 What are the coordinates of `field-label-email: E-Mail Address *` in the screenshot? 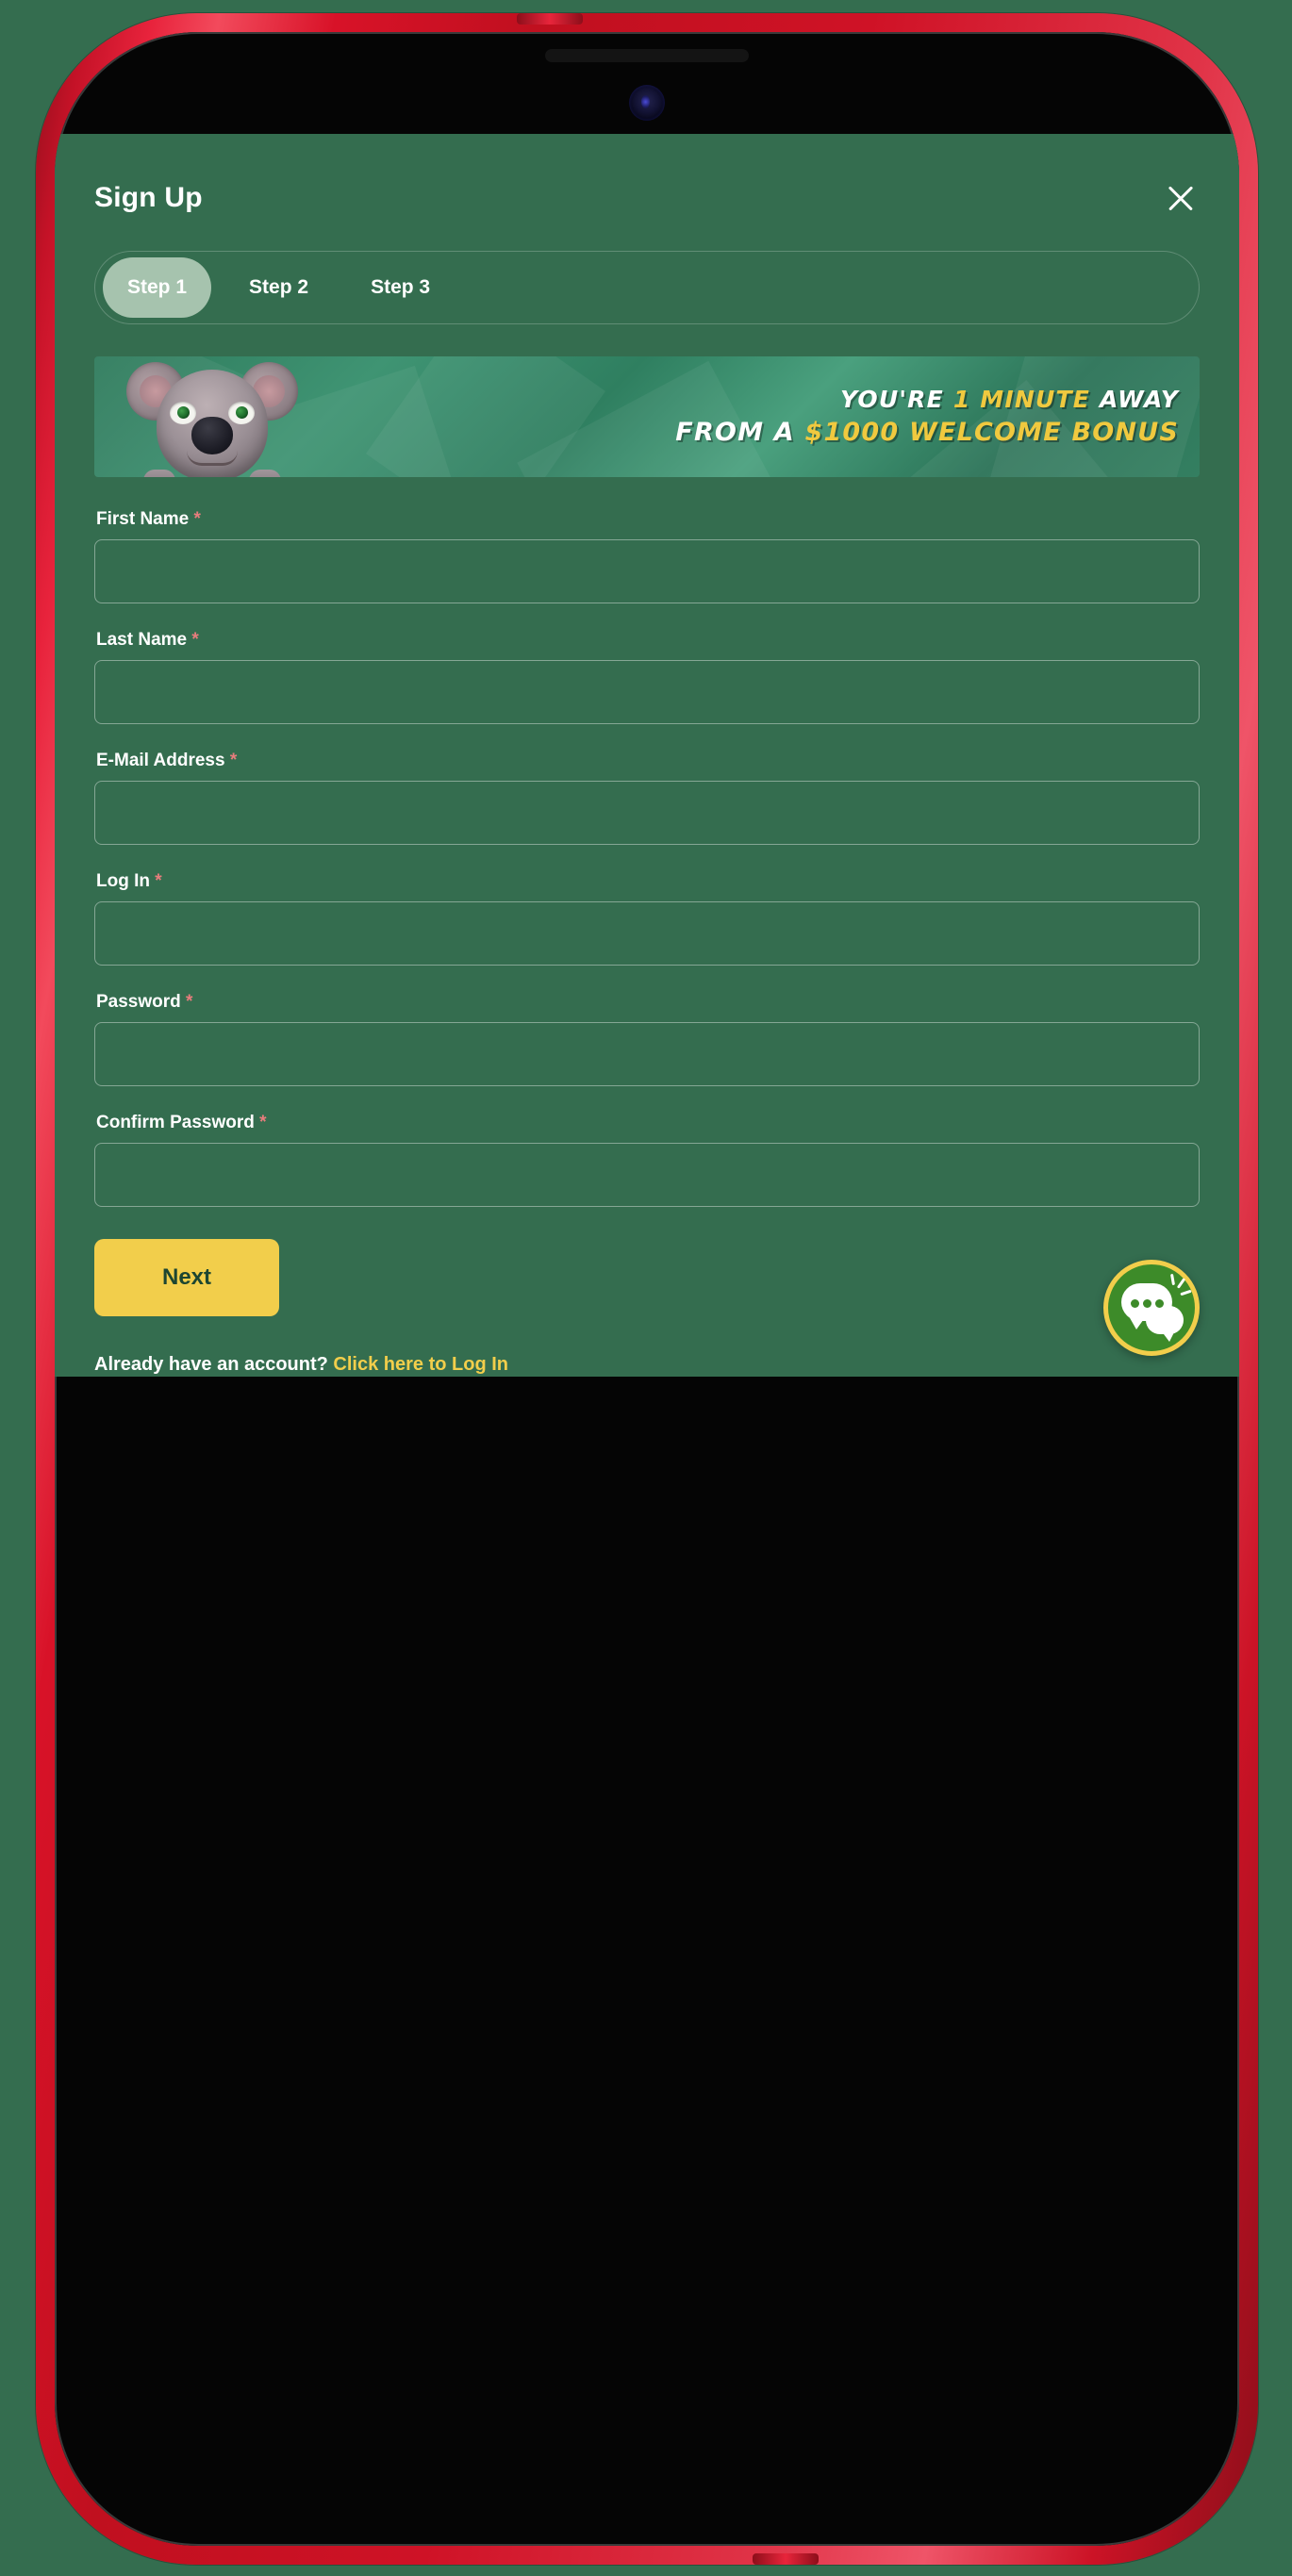 It's located at (648, 761).